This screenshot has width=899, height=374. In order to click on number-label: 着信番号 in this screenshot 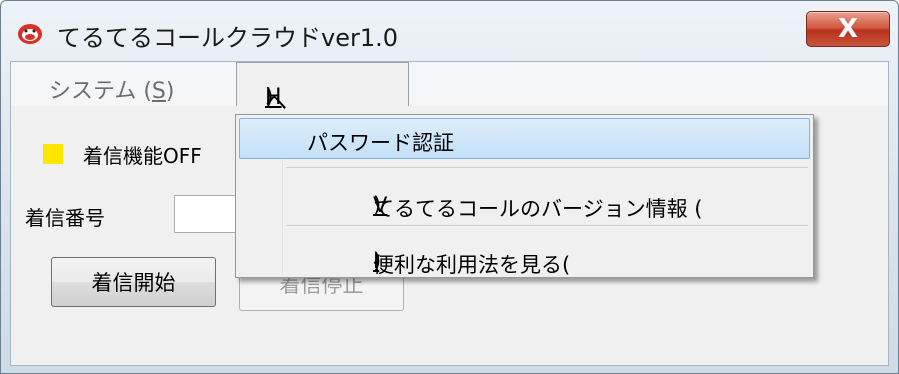, I will do `click(65, 218)`.